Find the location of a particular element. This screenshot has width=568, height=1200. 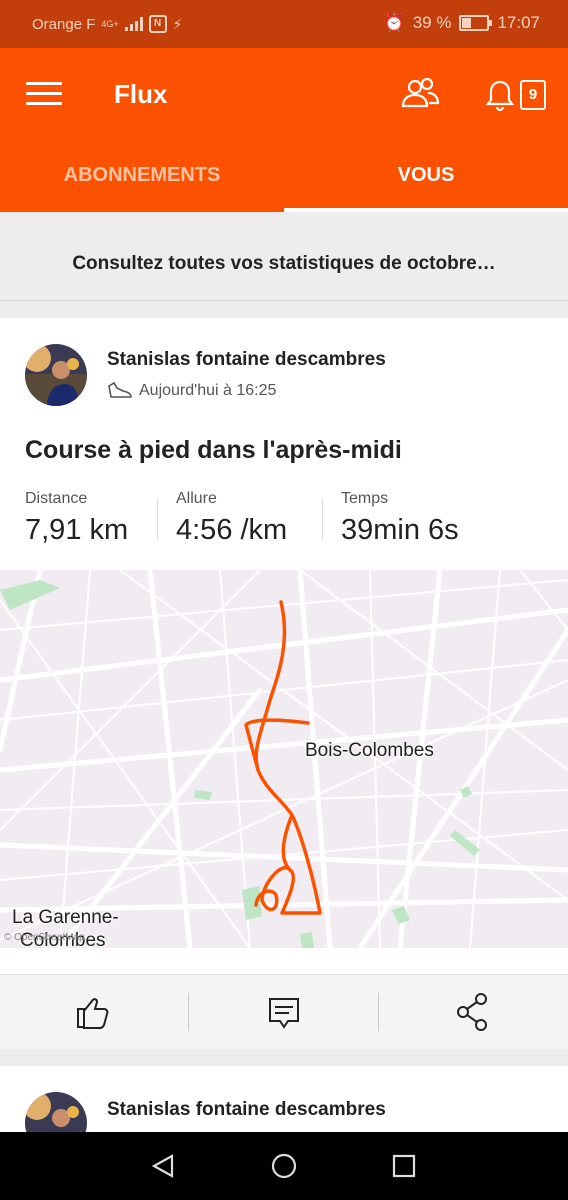

stat-value: 7,91 km is located at coordinates (77, 530).